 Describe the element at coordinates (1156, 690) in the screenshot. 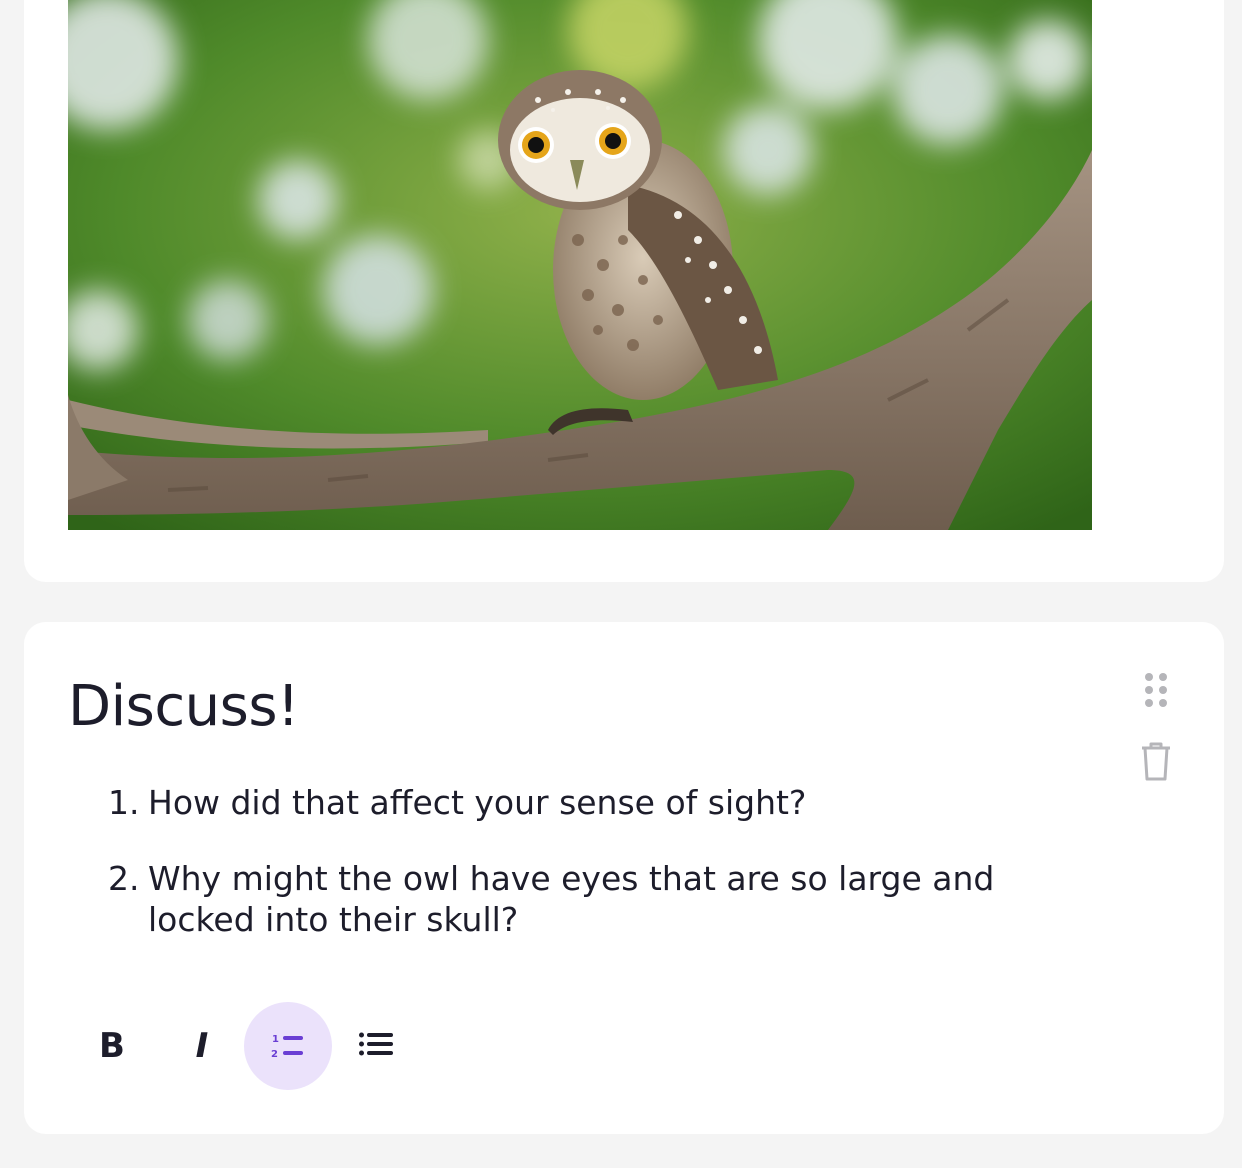

I see `drag-handle-icon` at that location.